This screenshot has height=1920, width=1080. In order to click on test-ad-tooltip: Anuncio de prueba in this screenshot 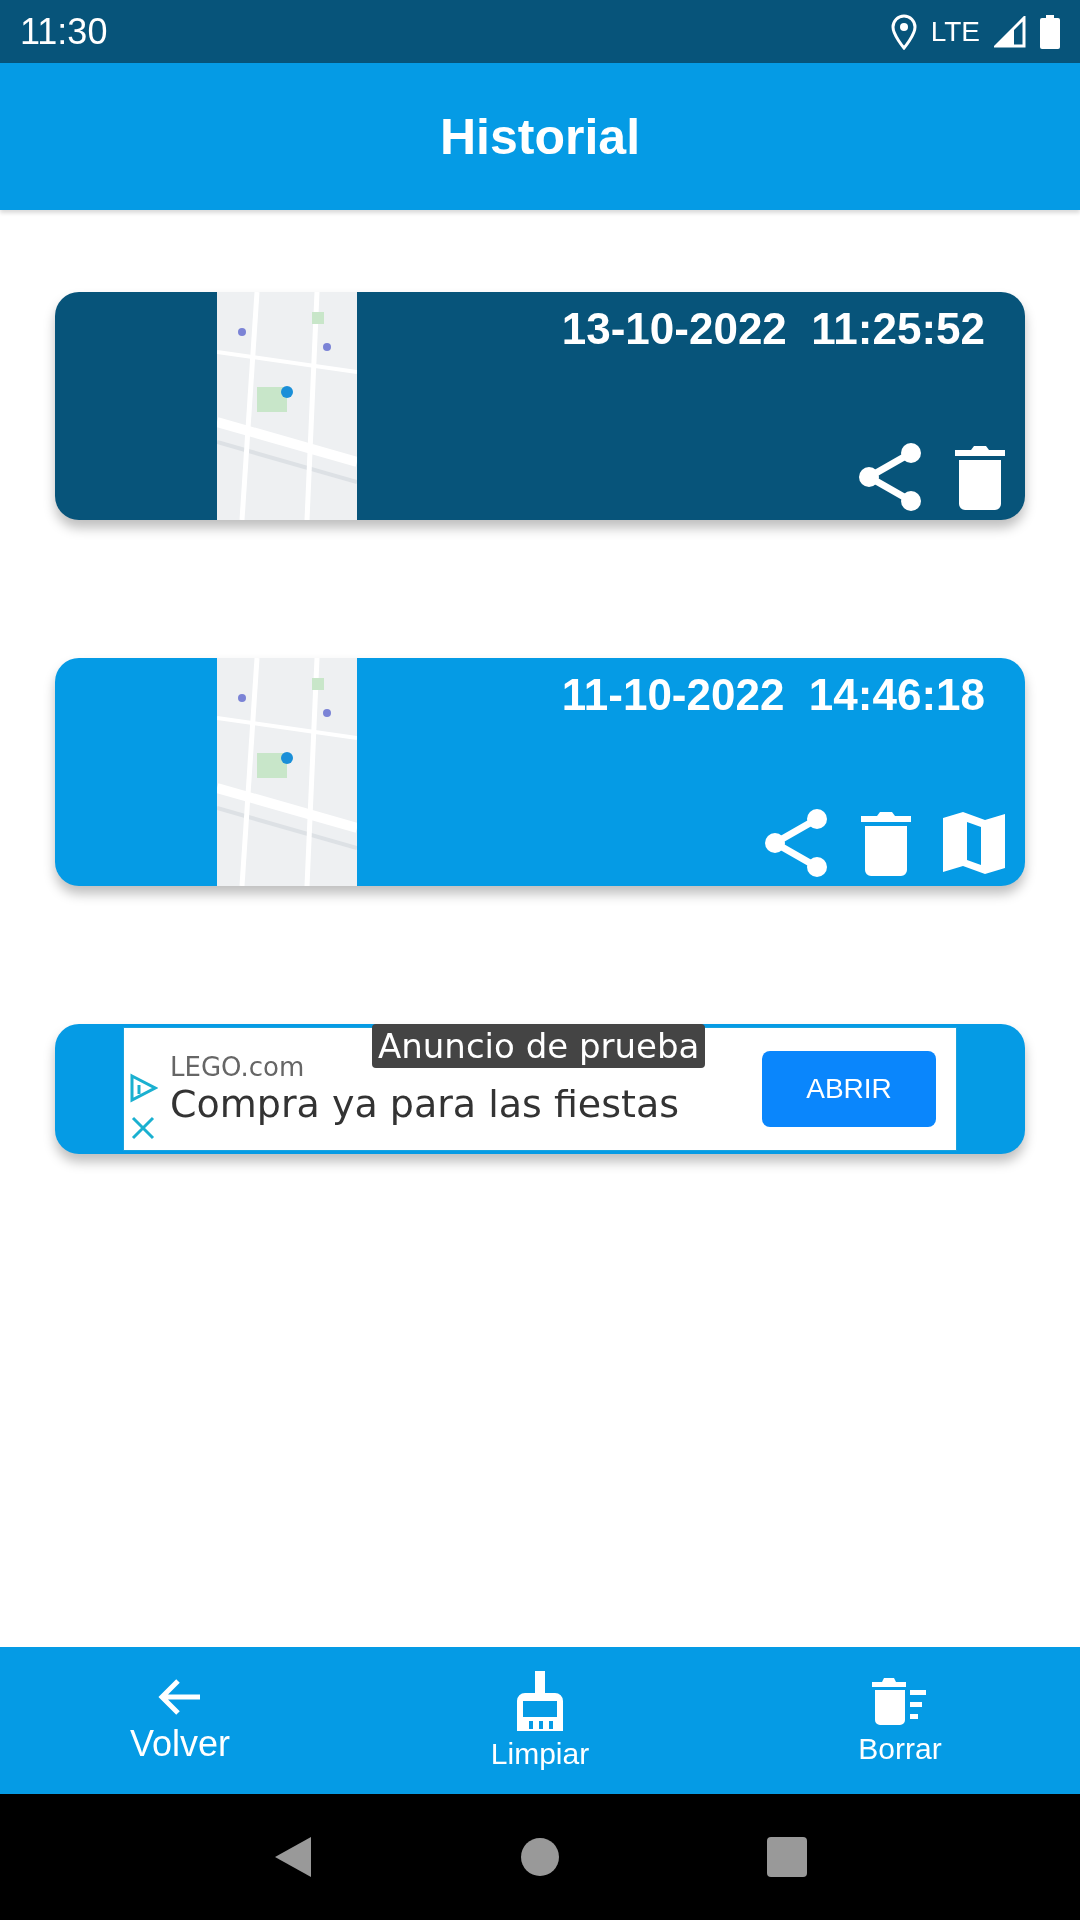, I will do `click(539, 1046)`.